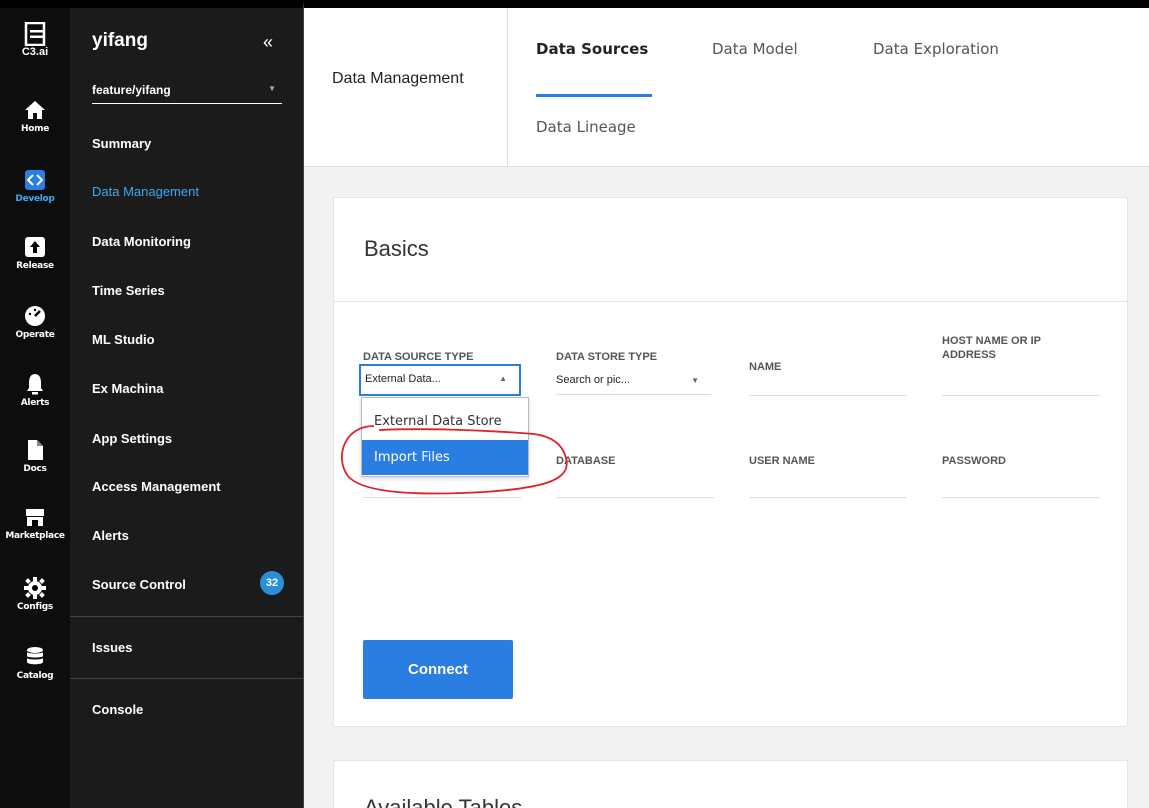  Describe the element at coordinates (936, 49) in the screenshot. I see `tab-data-exploration: Data Exploration` at that location.